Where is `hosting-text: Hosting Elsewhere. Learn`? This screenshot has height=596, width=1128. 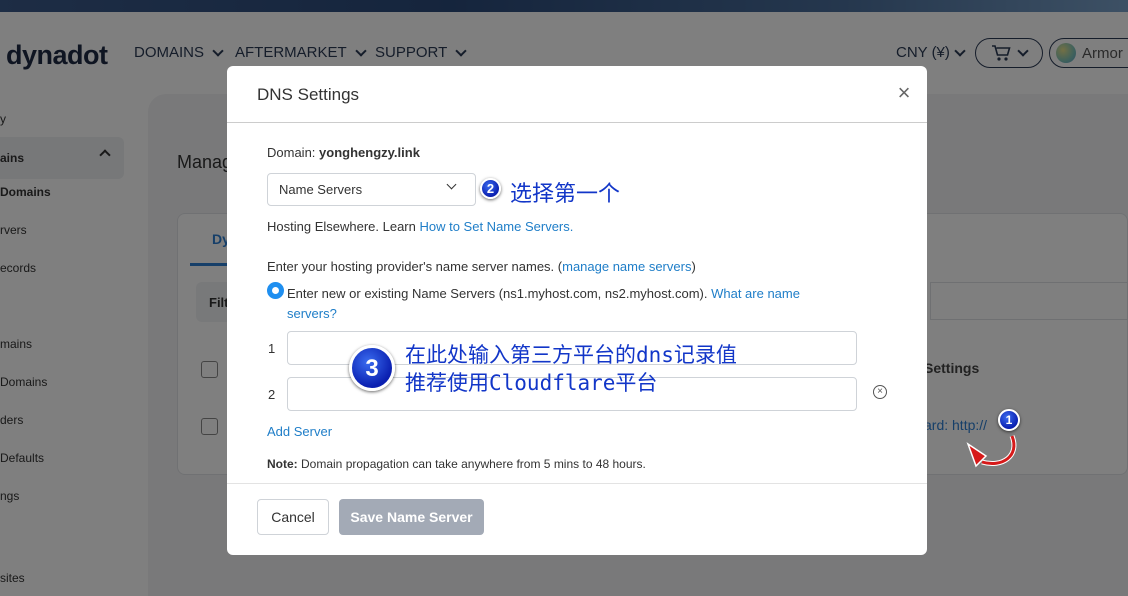 hosting-text: Hosting Elsewhere. Learn is located at coordinates (343, 226).